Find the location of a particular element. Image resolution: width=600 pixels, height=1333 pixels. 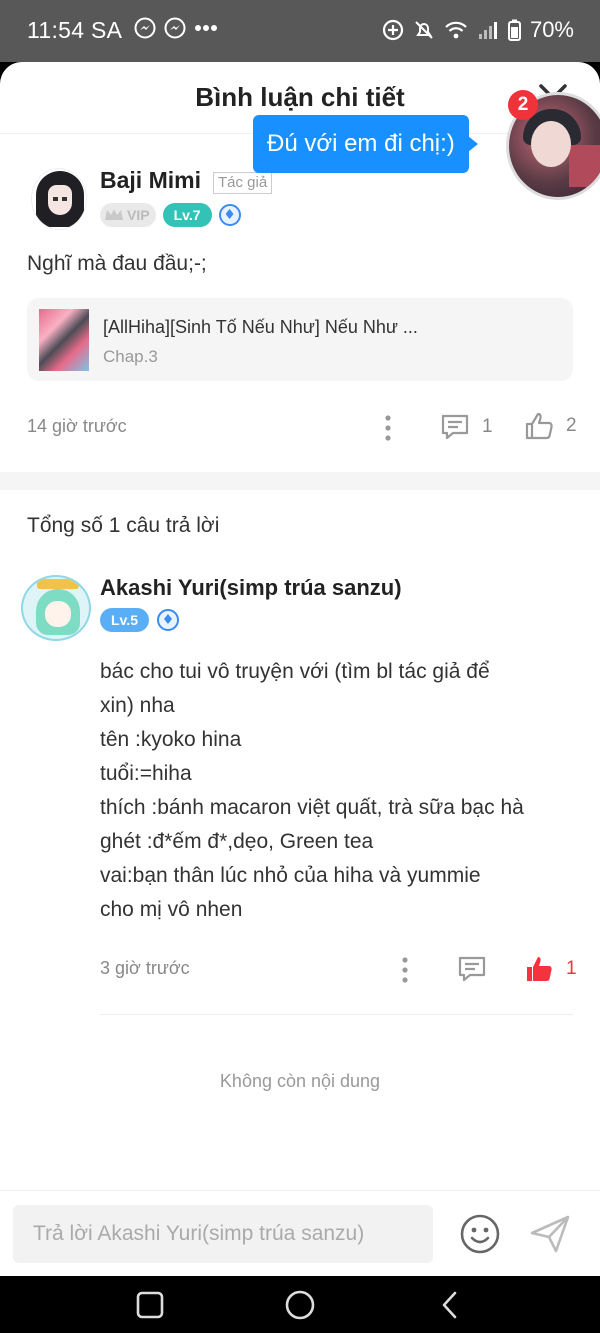

wifi-icon is located at coordinates (456, 30).